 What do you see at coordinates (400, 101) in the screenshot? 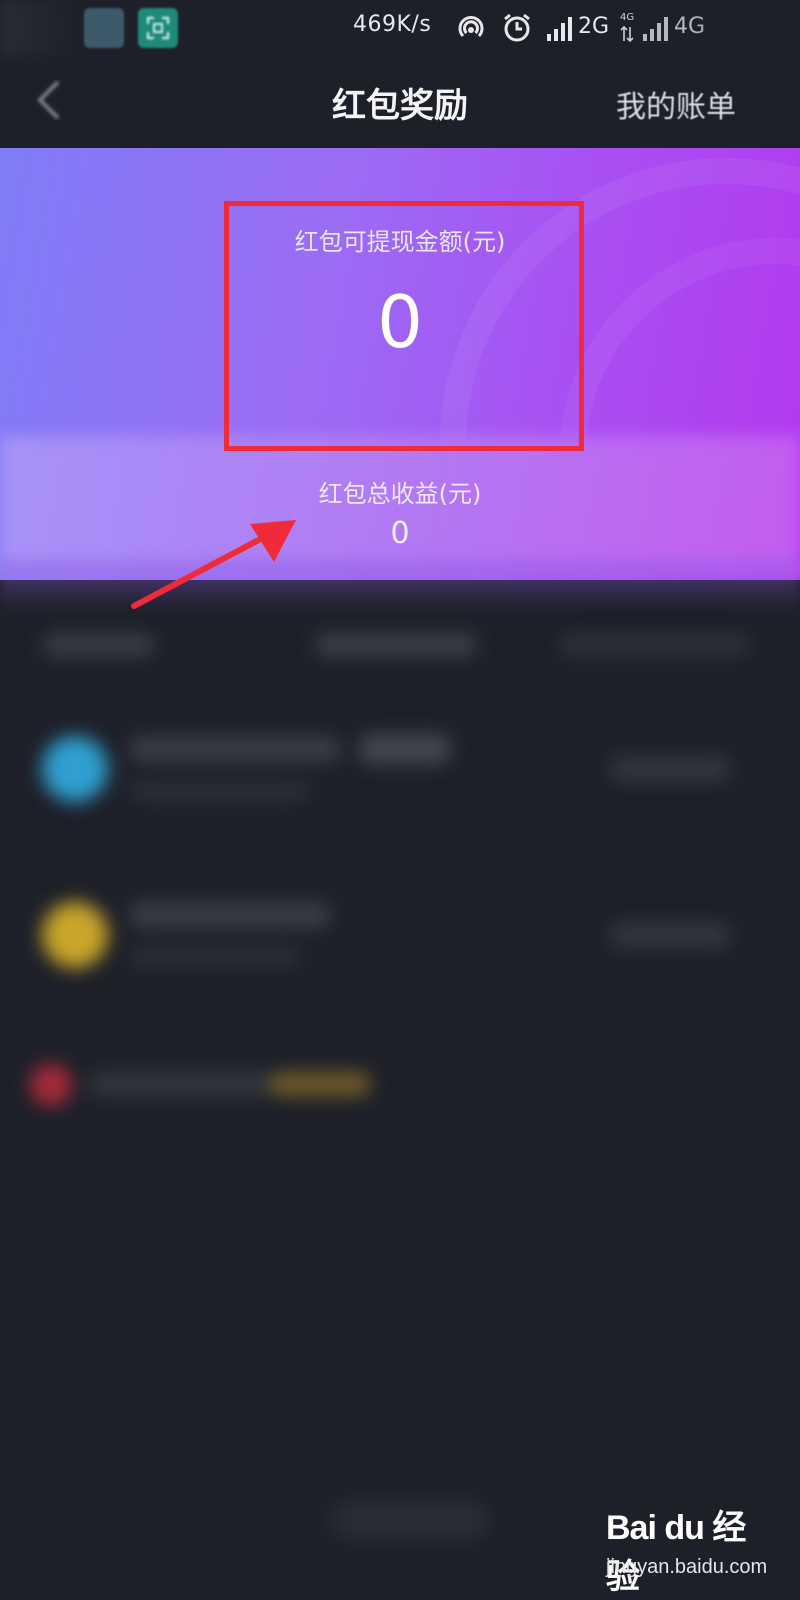
I see `nav-bar: 红包奖励 我的账单` at bounding box center [400, 101].